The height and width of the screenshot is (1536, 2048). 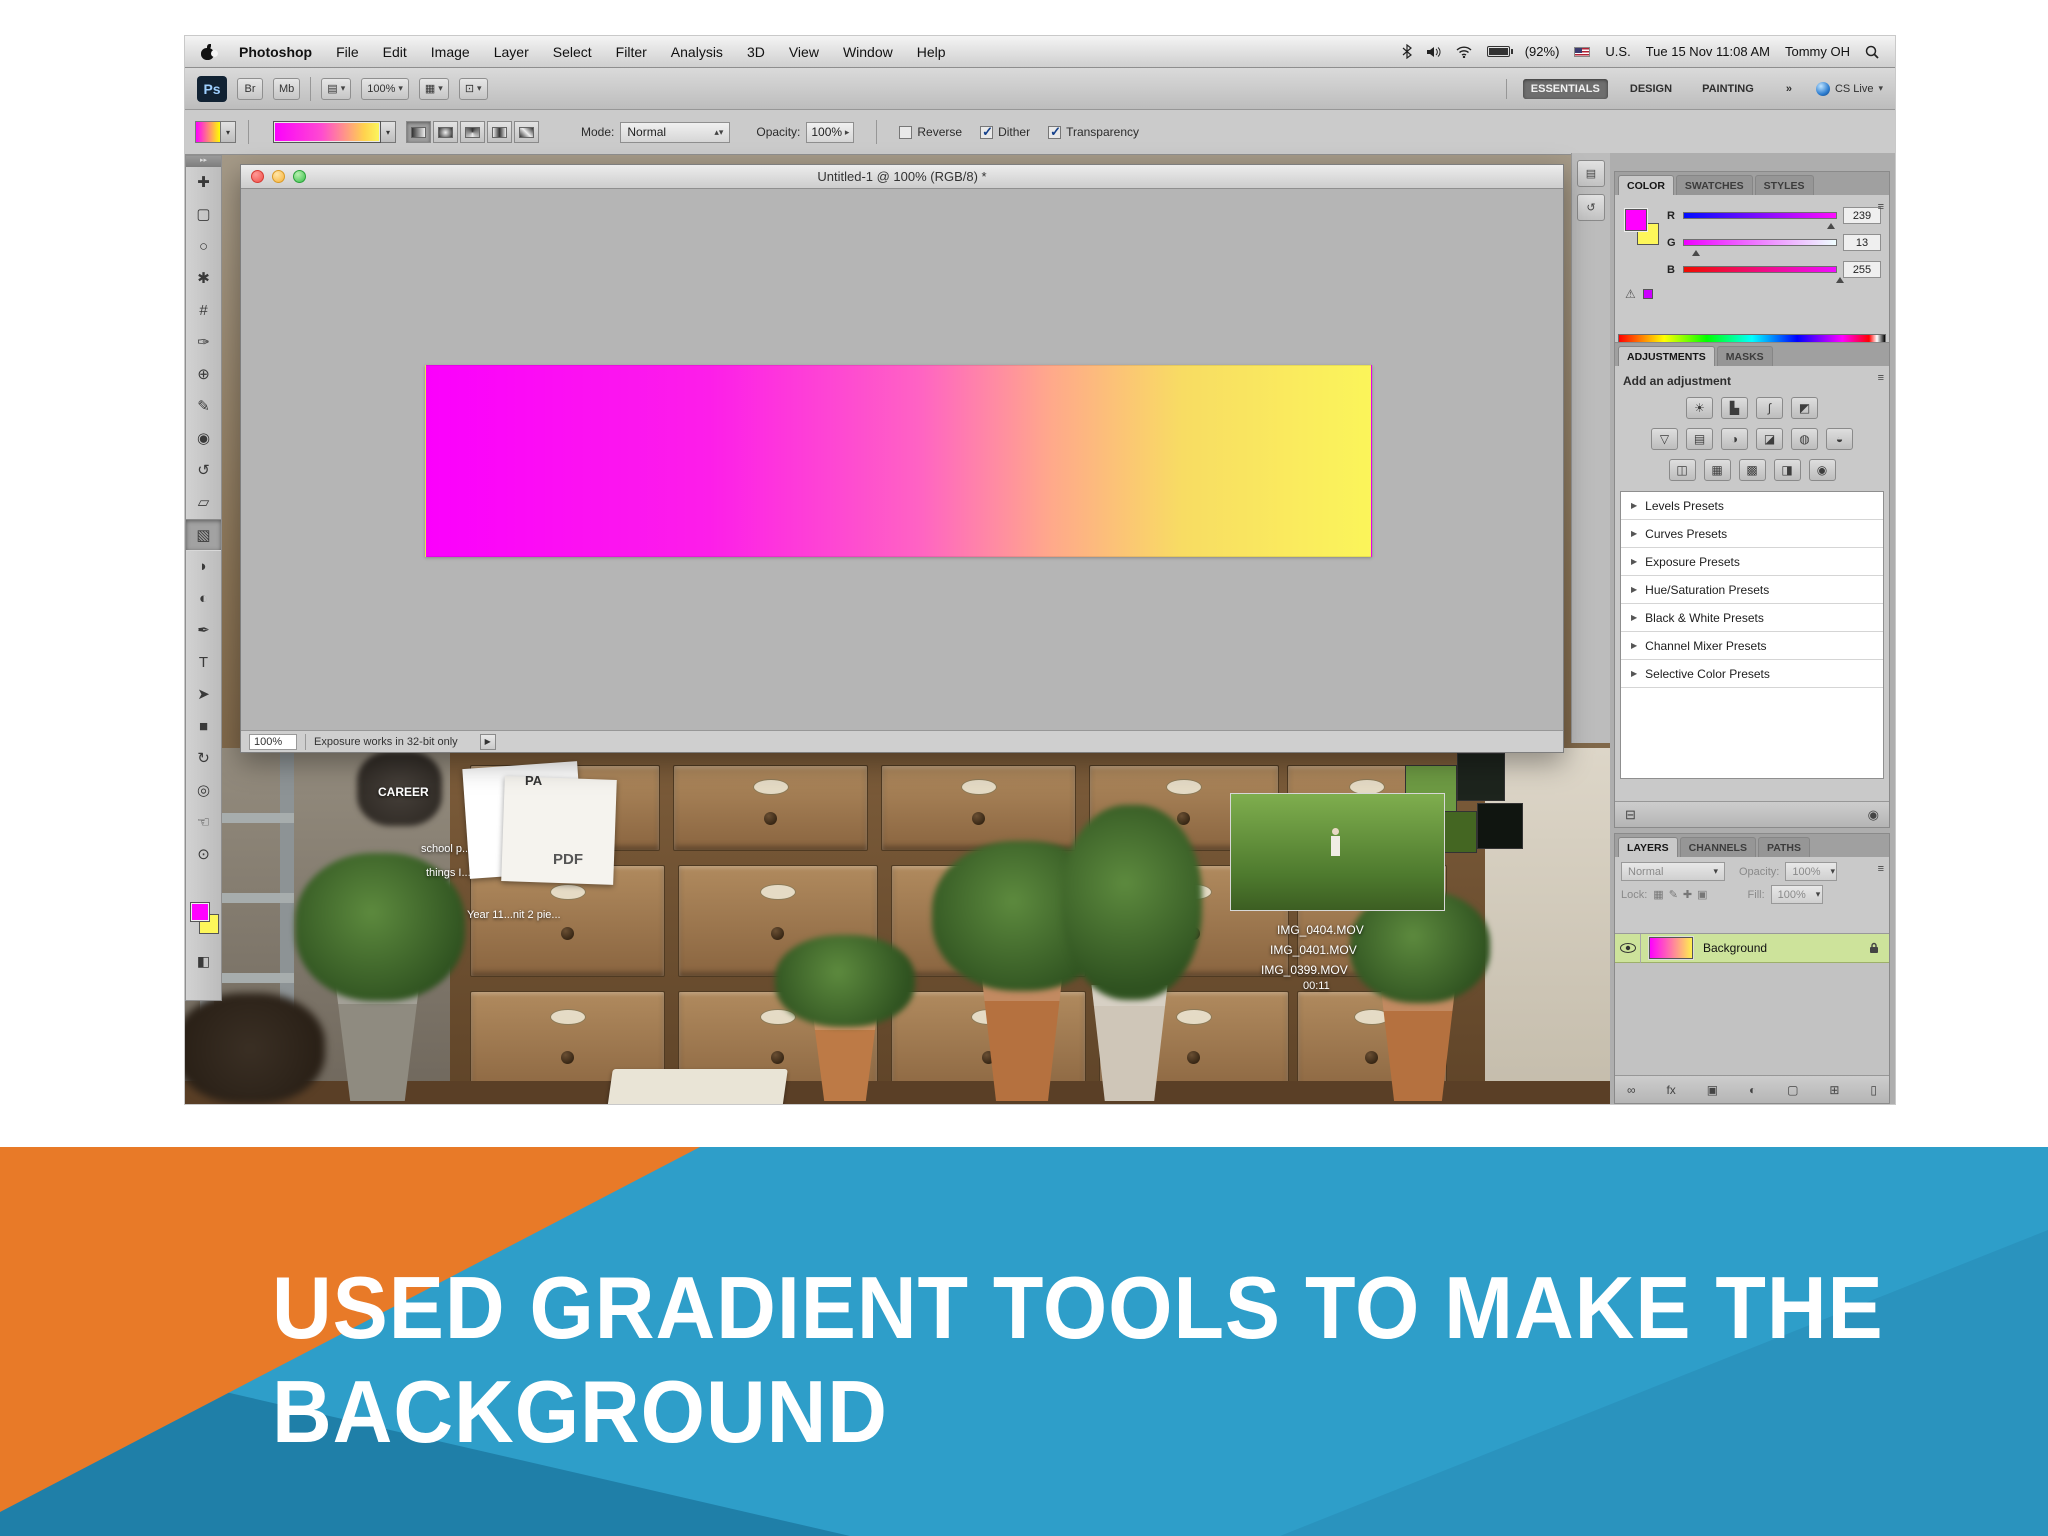 What do you see at coordinates (1687, 894) in the screenshot?
I see `lock-position-icon: ✚` at bounding box center [1687, 894].